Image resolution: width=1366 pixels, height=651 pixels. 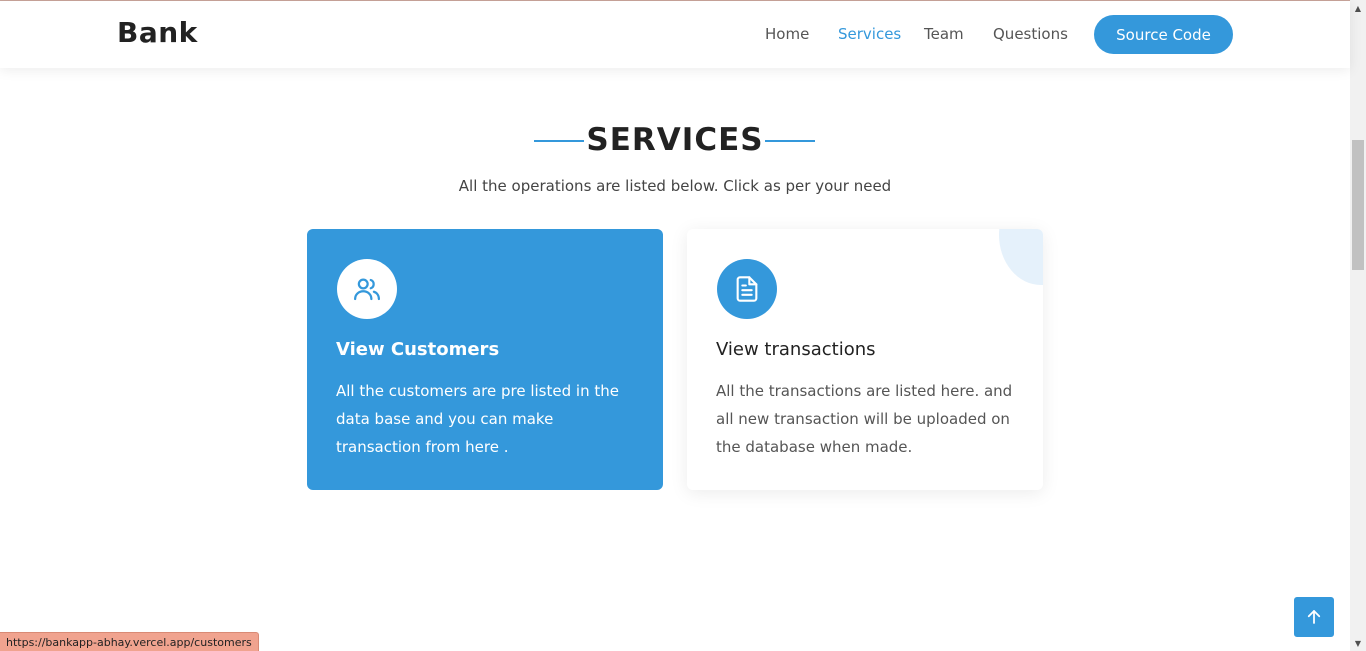 I want to click on scroll-down-arrow-icon: ▼, so click(x=1358, y=643).